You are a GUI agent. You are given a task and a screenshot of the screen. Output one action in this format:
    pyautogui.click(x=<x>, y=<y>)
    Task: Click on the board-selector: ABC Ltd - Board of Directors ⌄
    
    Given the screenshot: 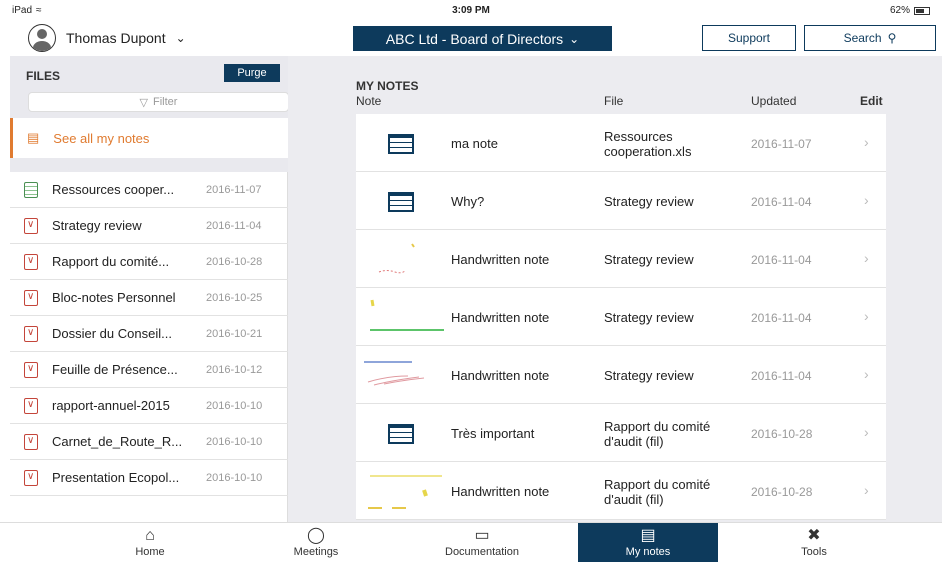 What is the action you would take?
    pyautogui.click(x=482, y=38)
    